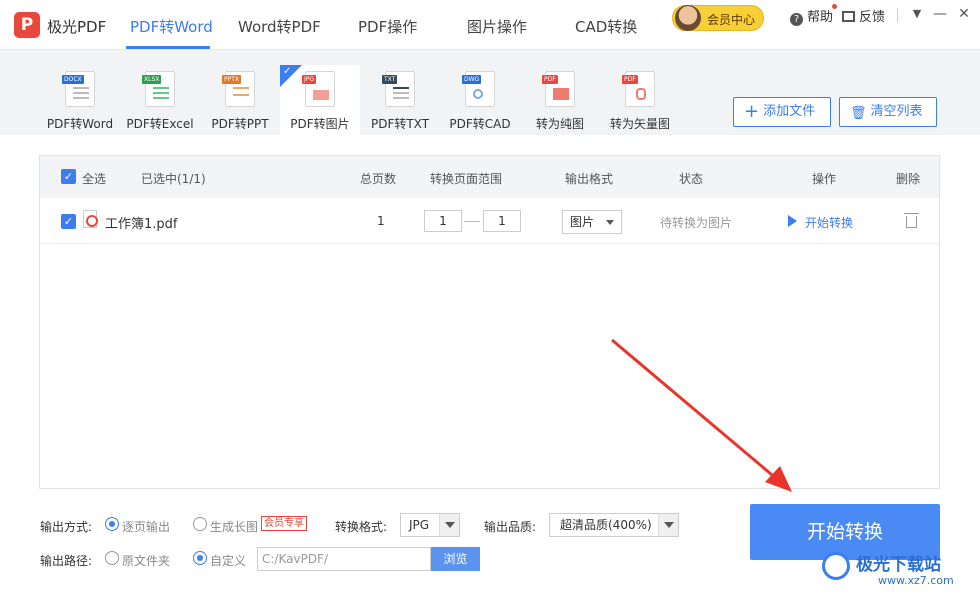 The height and width of the screenshot is (600, 980). I want to click on quality-label: 输出品质:, so click(510, 527).